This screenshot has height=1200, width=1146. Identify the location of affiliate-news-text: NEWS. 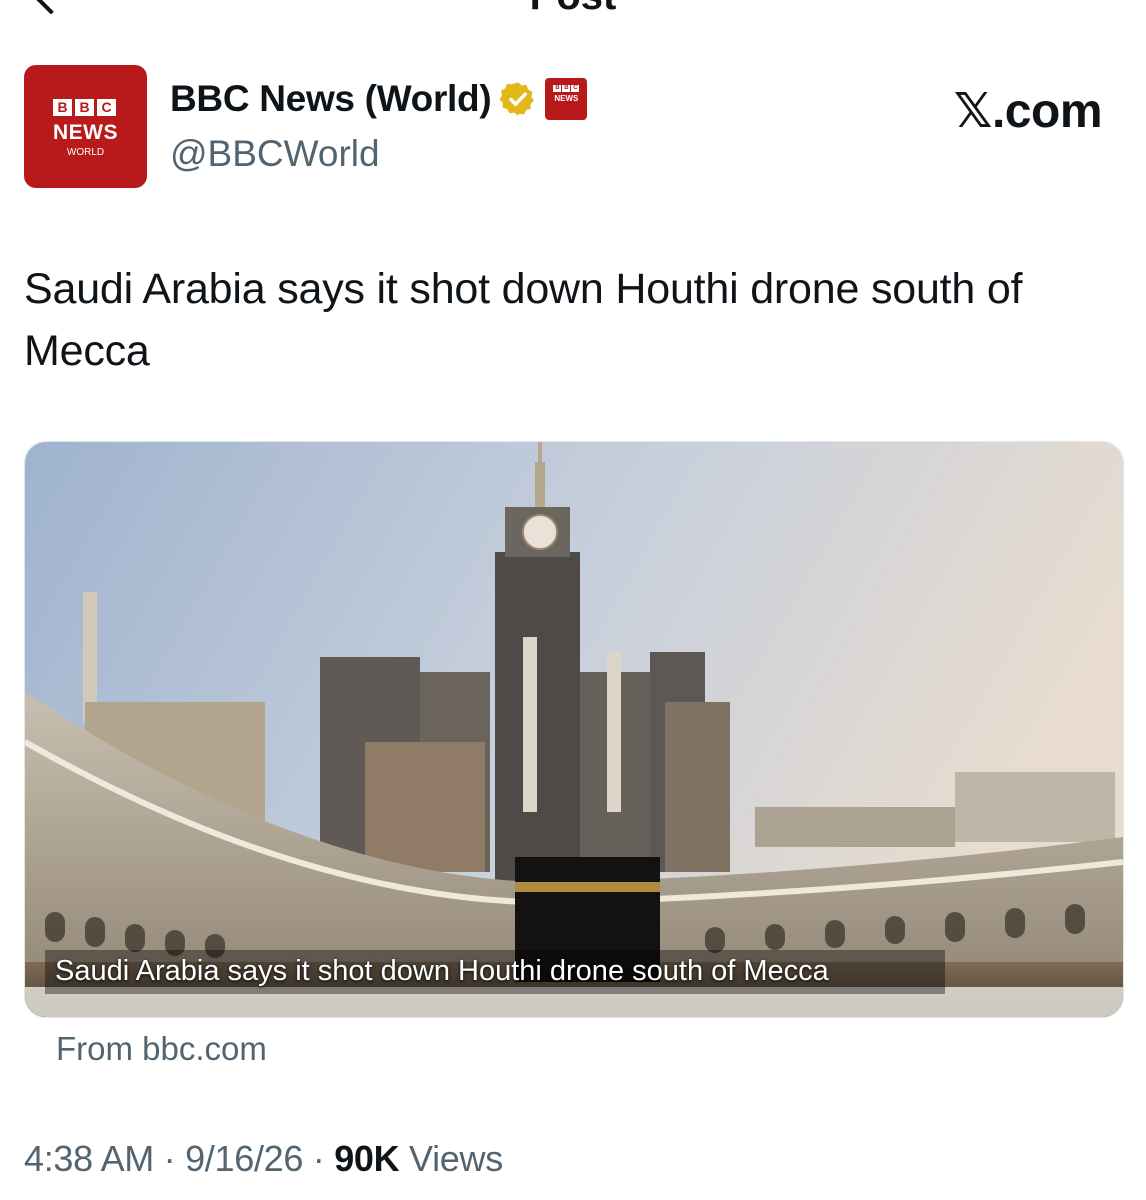
(566, 98).